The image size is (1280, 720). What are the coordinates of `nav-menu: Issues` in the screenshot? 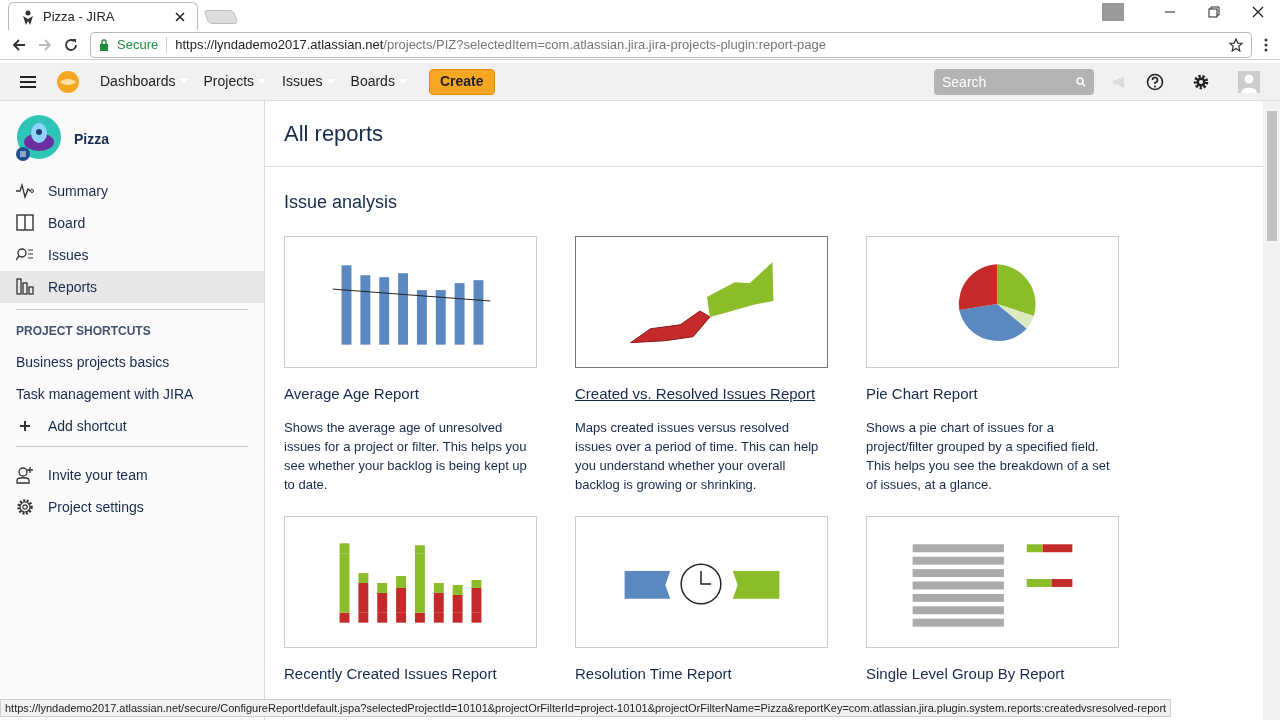 It's located at (308, 81).